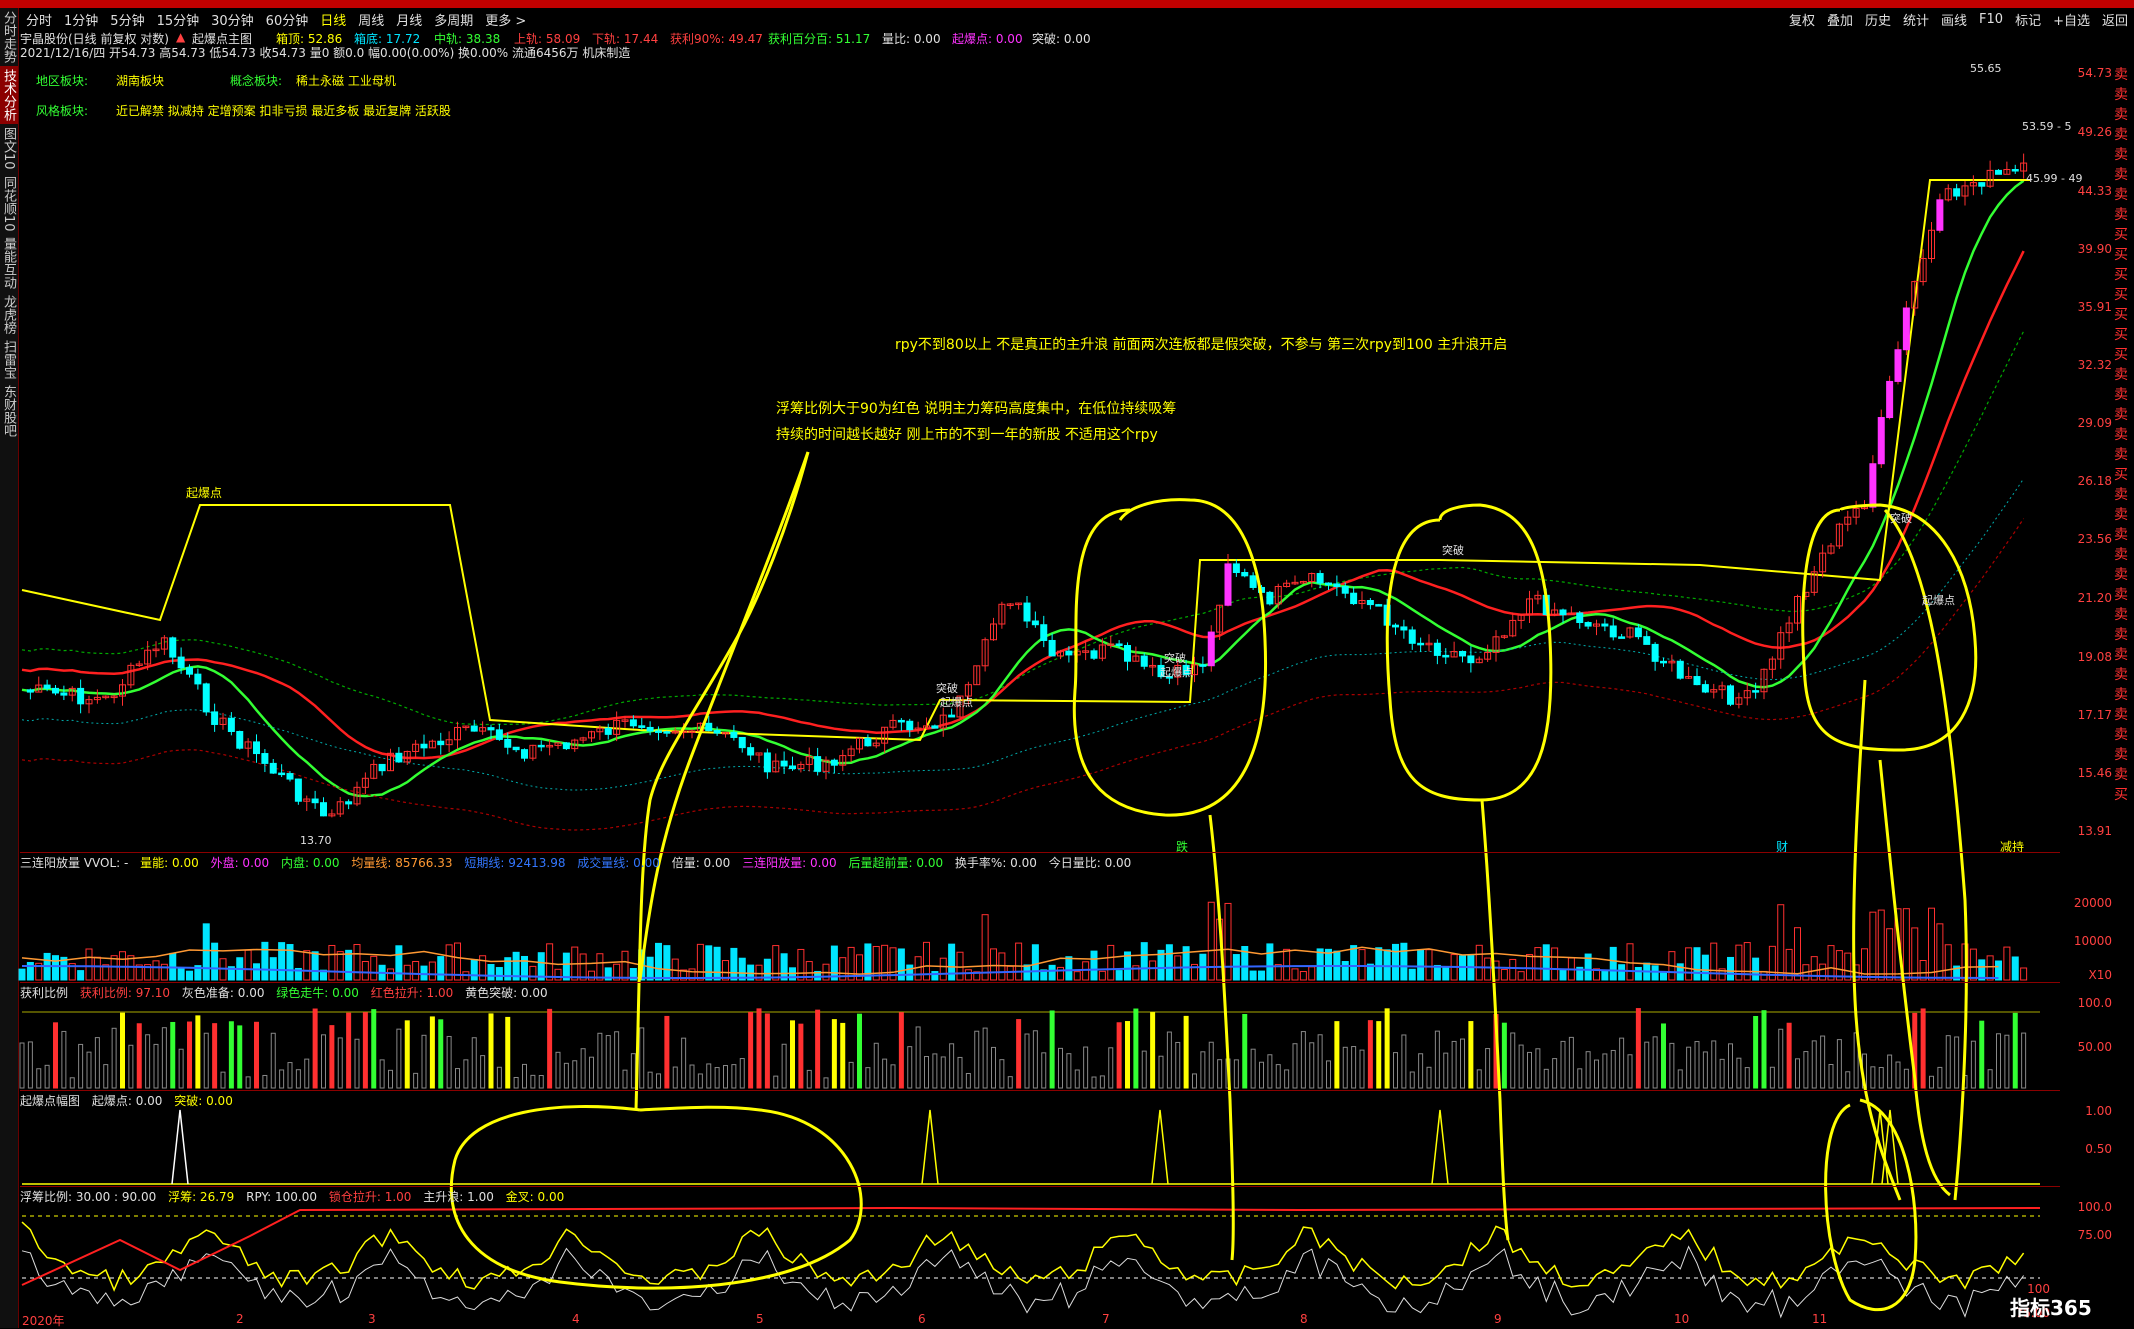  I want to click on vol-label: 外盘: 0.00, so click(240, 863).